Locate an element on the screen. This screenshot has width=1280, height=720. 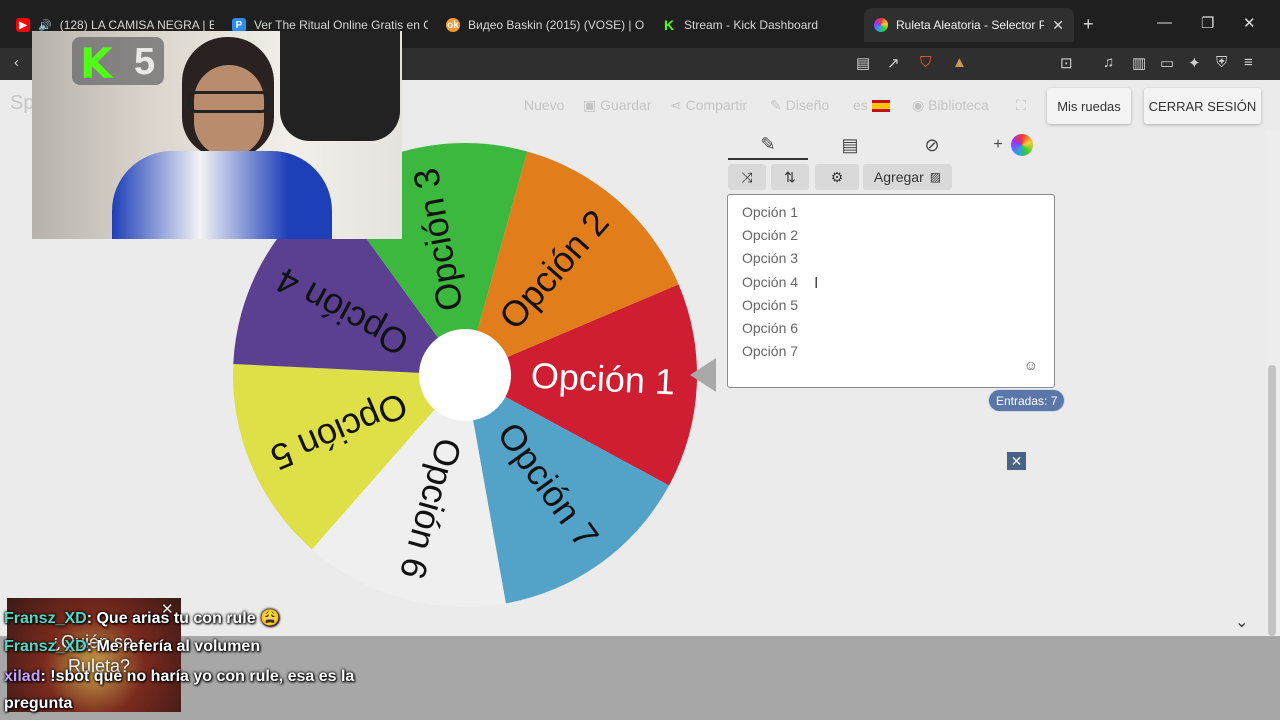
restore-button: ❐ is located at coordinates (1207, 23).